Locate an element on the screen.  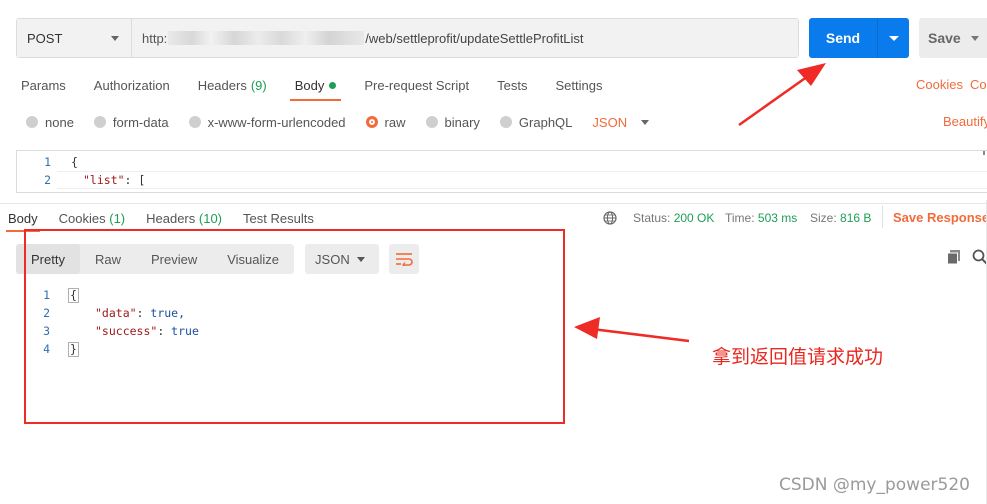
globe-icon is located at coordinates (610, 218).